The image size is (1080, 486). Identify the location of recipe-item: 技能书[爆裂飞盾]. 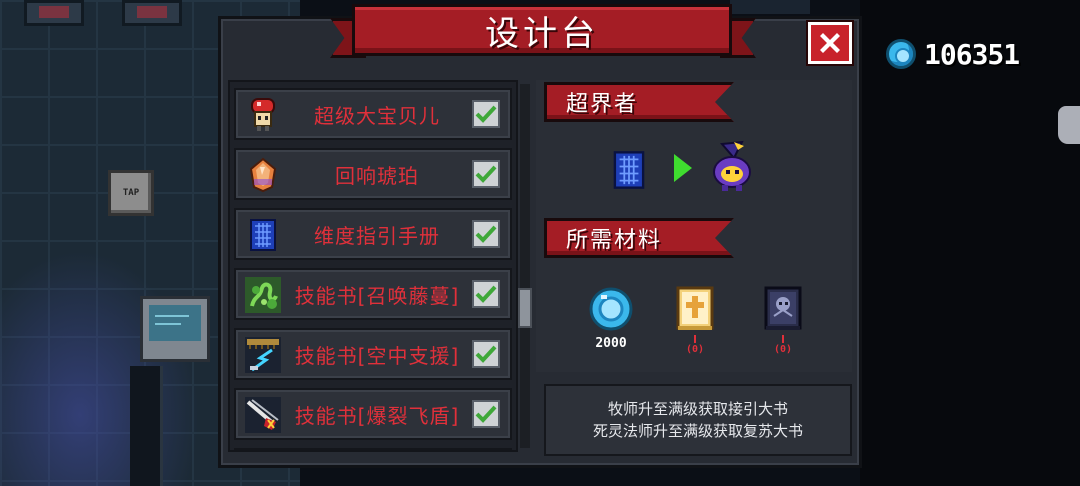
(373, 414).